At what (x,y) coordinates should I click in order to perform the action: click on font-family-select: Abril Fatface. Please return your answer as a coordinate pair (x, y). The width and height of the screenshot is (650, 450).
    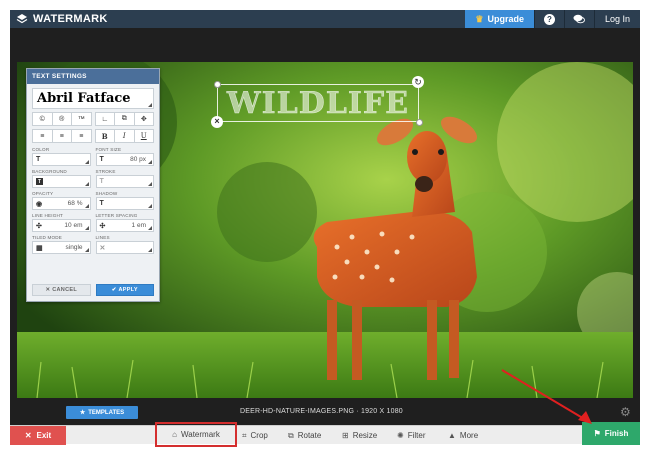
    Looking at the image, I should click on (93, 98).